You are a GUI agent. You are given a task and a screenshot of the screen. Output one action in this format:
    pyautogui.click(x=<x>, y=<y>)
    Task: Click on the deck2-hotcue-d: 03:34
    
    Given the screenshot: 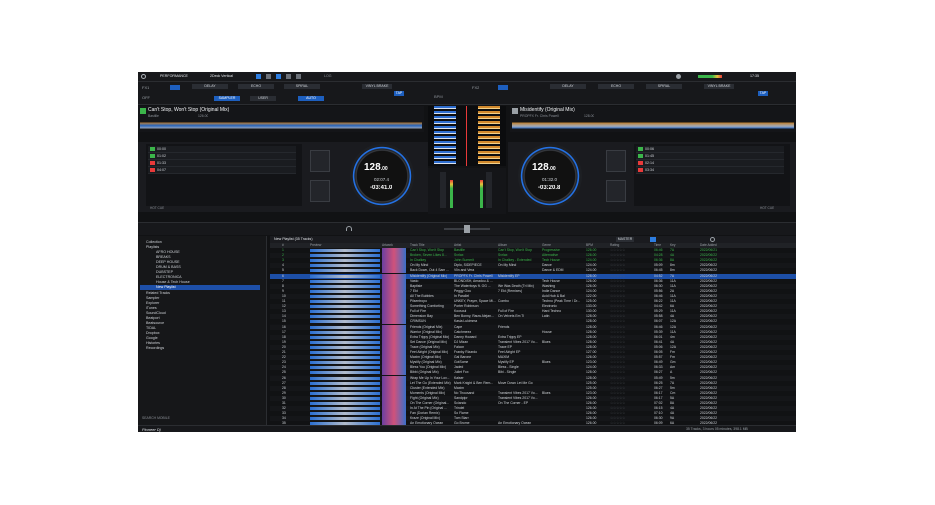 What is the action you would take?
    pyautogui.click(x=710, y=170)
    